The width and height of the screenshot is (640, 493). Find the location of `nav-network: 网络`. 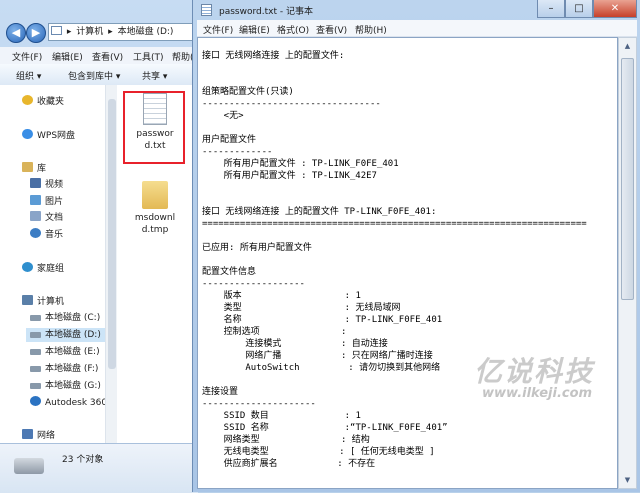

nav-network: 网络 is located at coordinates (38, 436).